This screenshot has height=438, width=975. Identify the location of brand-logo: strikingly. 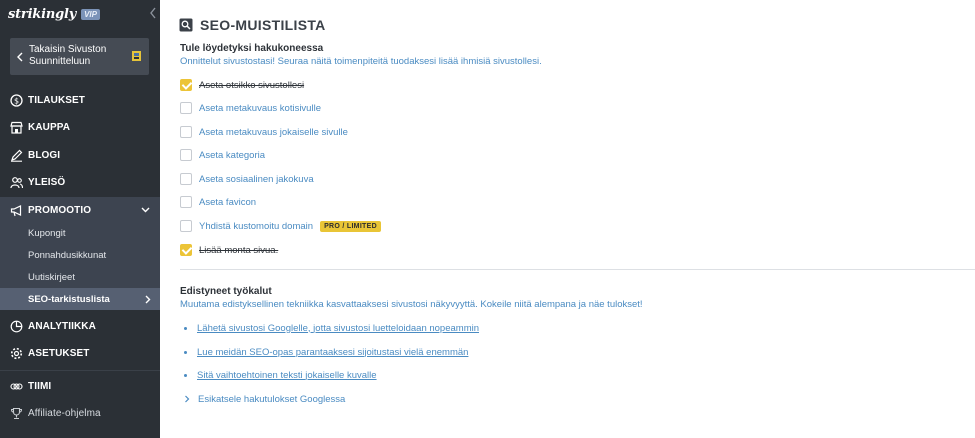
(42, 14).